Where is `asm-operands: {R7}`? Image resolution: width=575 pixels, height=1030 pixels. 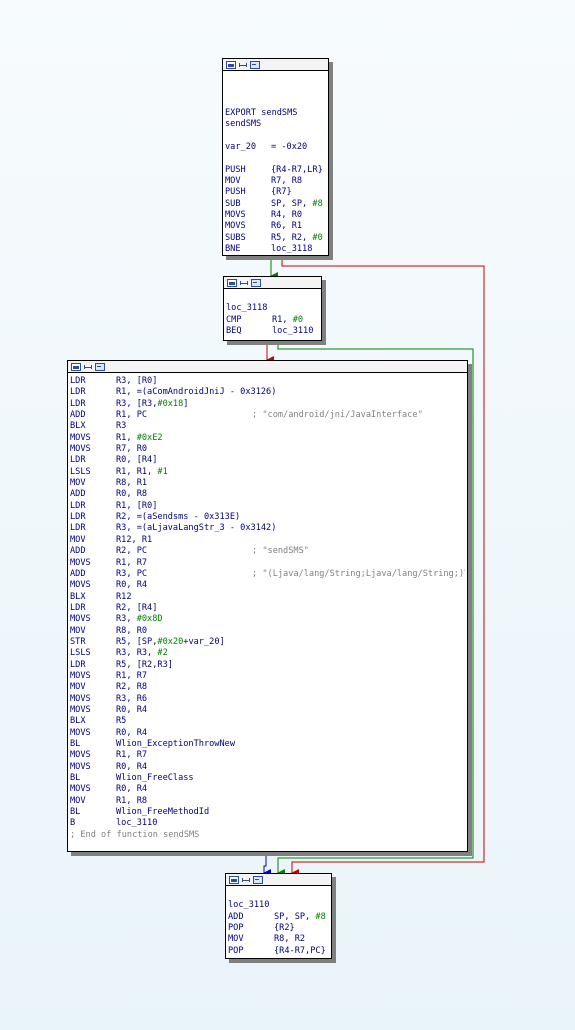
asm-operands: {R7} is located at coordinates (281, 192).